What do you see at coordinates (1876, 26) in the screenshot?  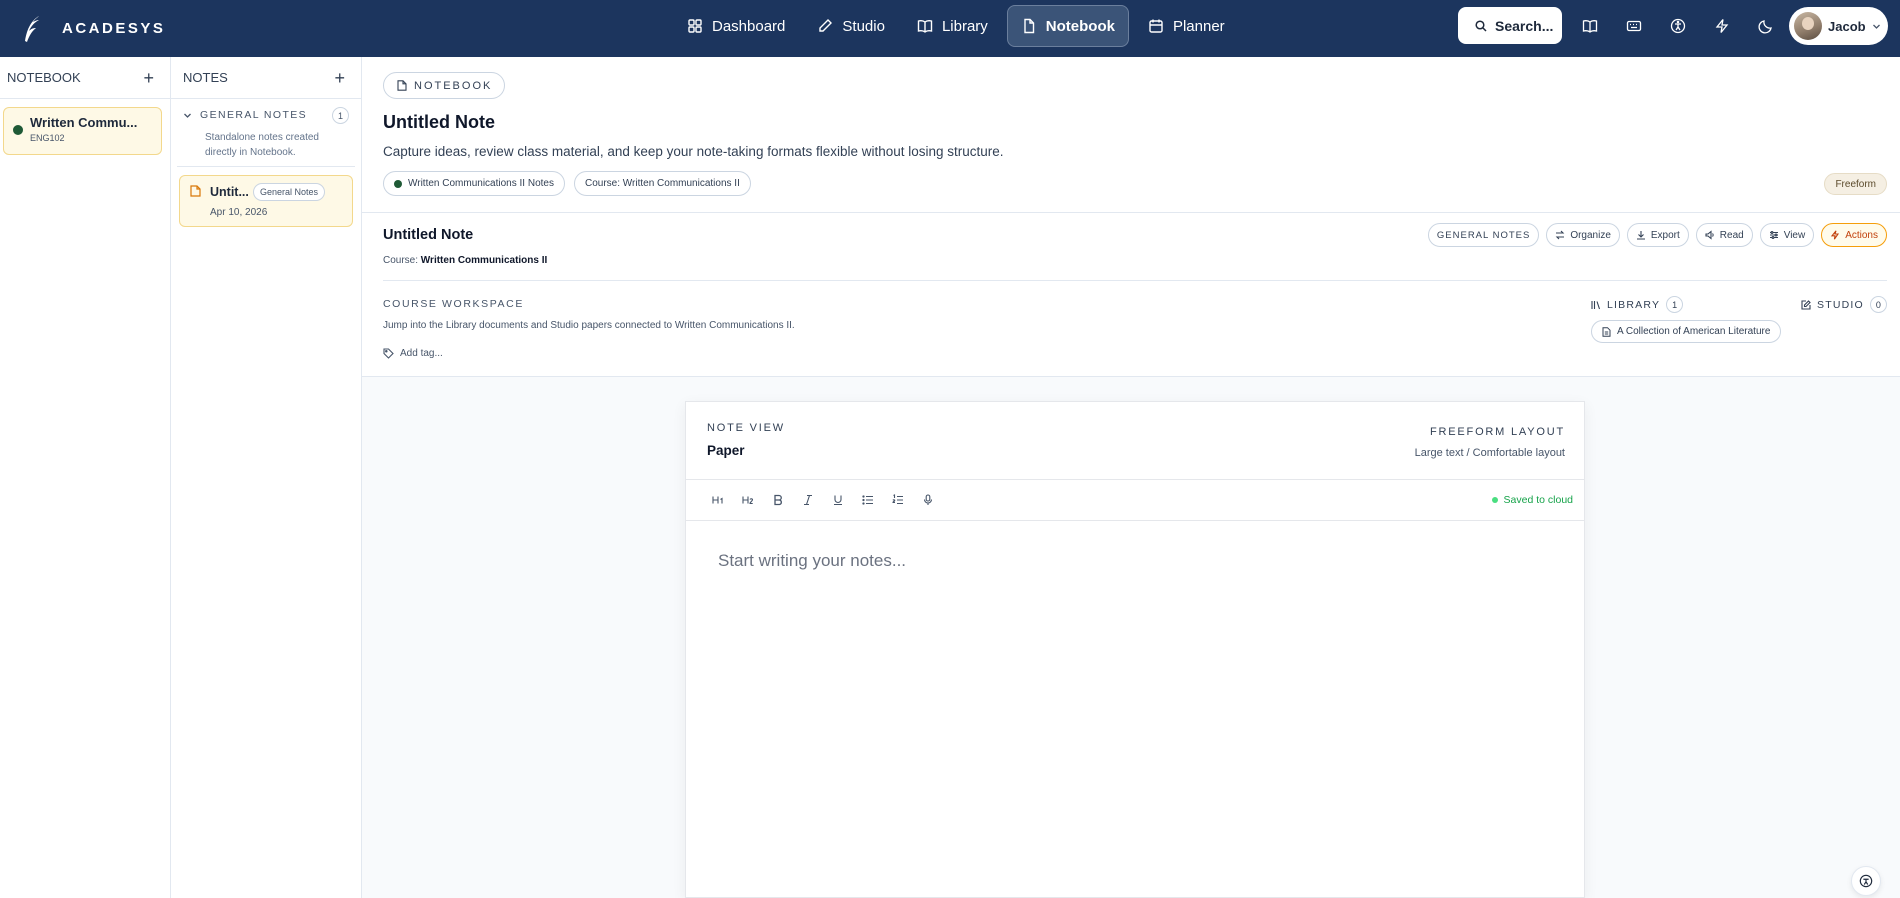 I see `chevron-down-icon` at bounding box center [1876, 26].